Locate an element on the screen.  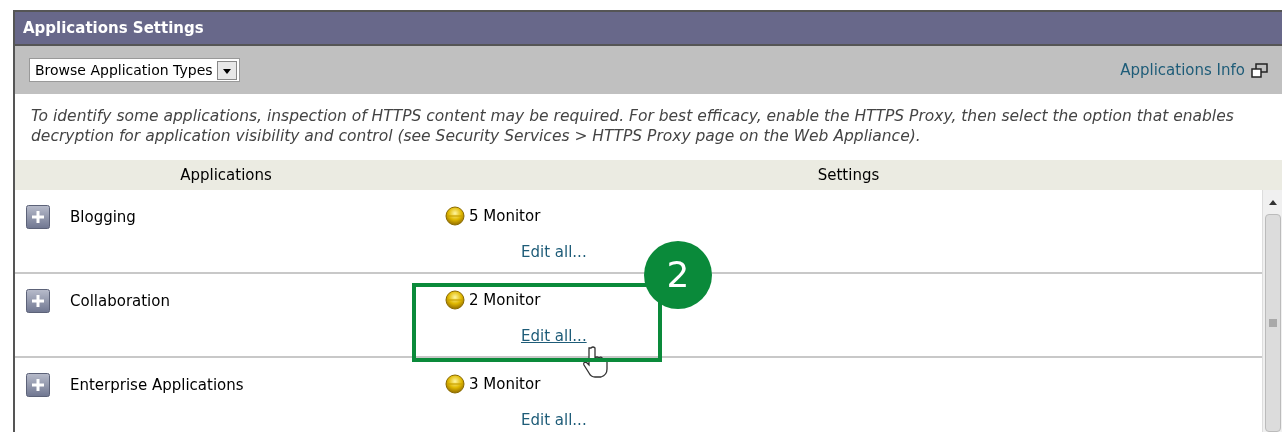
application-types-dropdown: Browse Application Types is located at coordinates (134, 70).